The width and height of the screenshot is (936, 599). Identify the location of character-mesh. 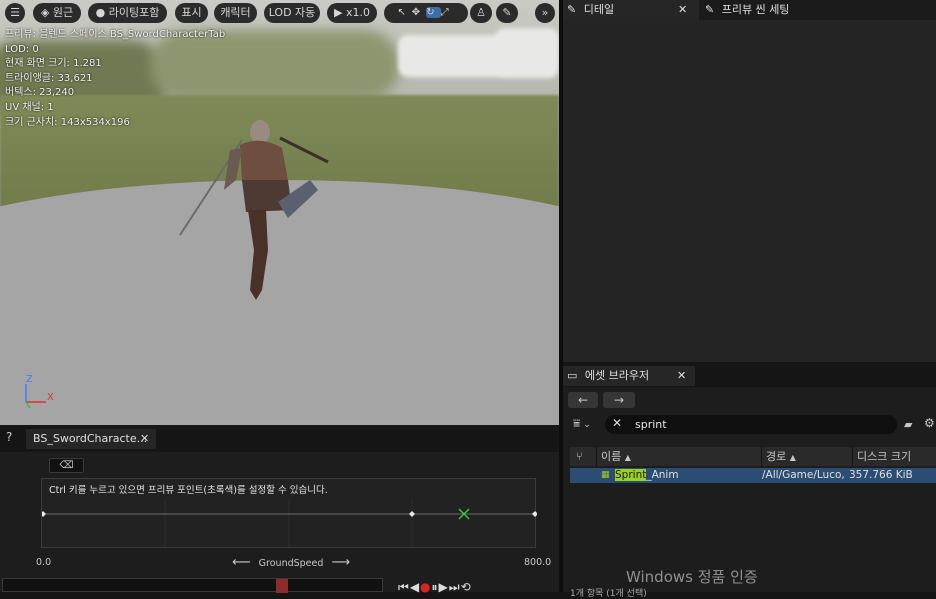
(254, 210).